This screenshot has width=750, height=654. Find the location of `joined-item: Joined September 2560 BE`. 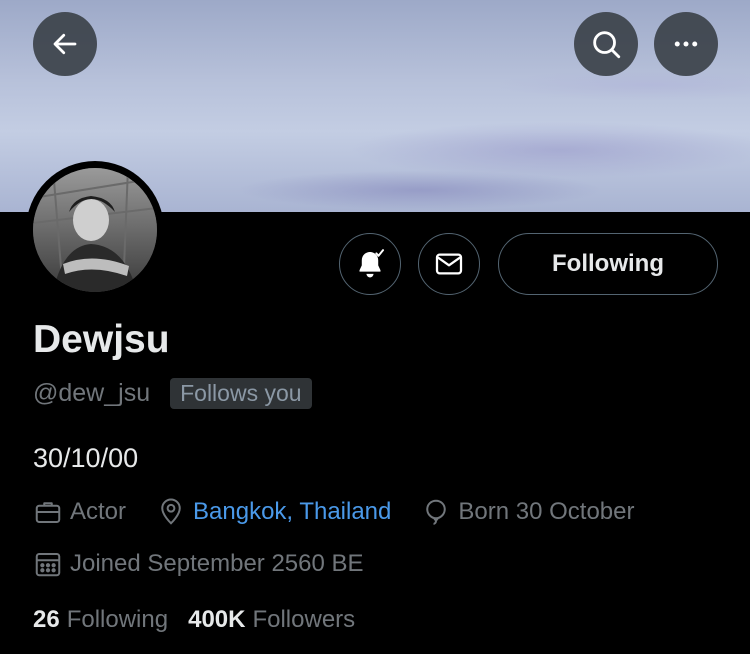

joined-item: Joined September 2560 BE is located at coordinates (198, 564).